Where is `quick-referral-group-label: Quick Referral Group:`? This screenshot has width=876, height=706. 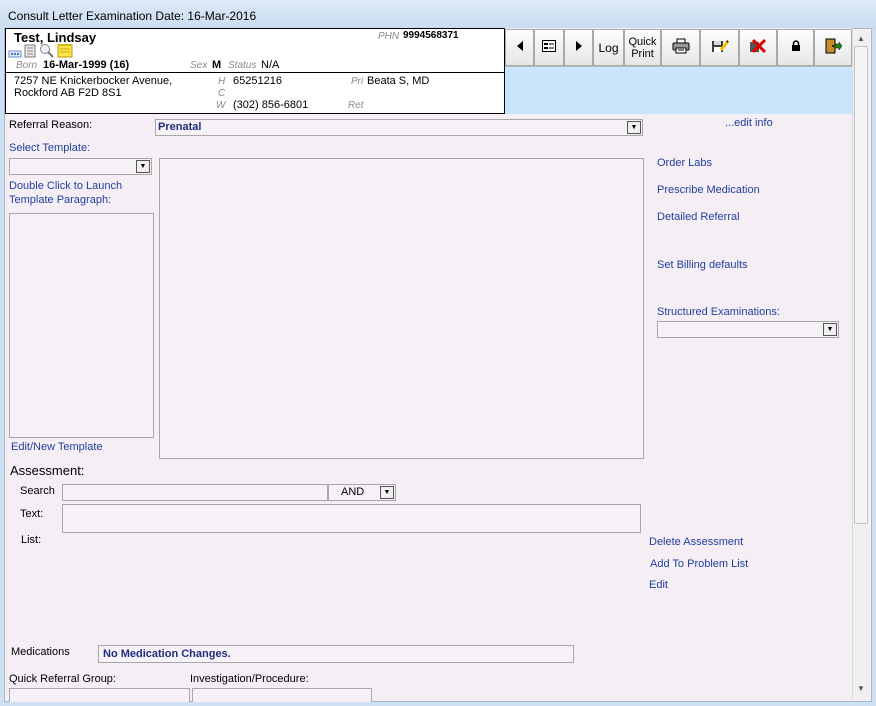
quick-referral-group-label: Quick Referral Group: is located at coordinates (62, 679).